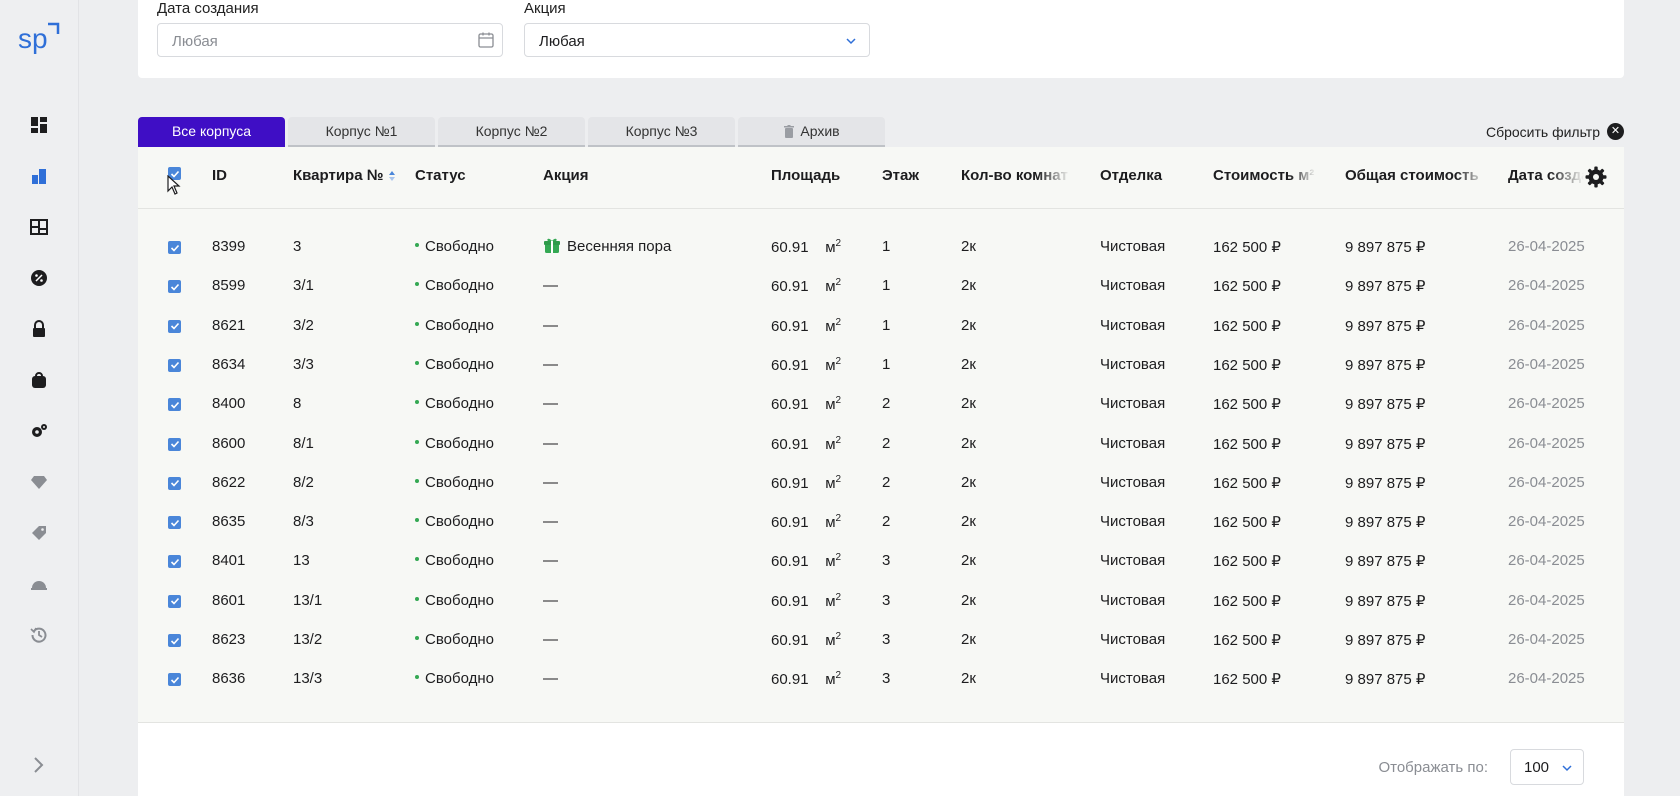 This screenshot has width=1680, height=796. Describe the element at coordinates (39, 635) in the screenshot. I see `history-icon` at that location.